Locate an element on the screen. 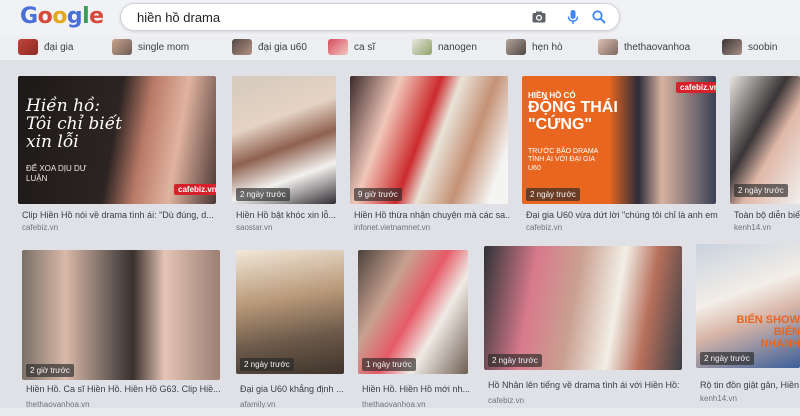 This screenshot has width=800, height=416. chip-label: hẹn hò is located at coordinates (547, 47).